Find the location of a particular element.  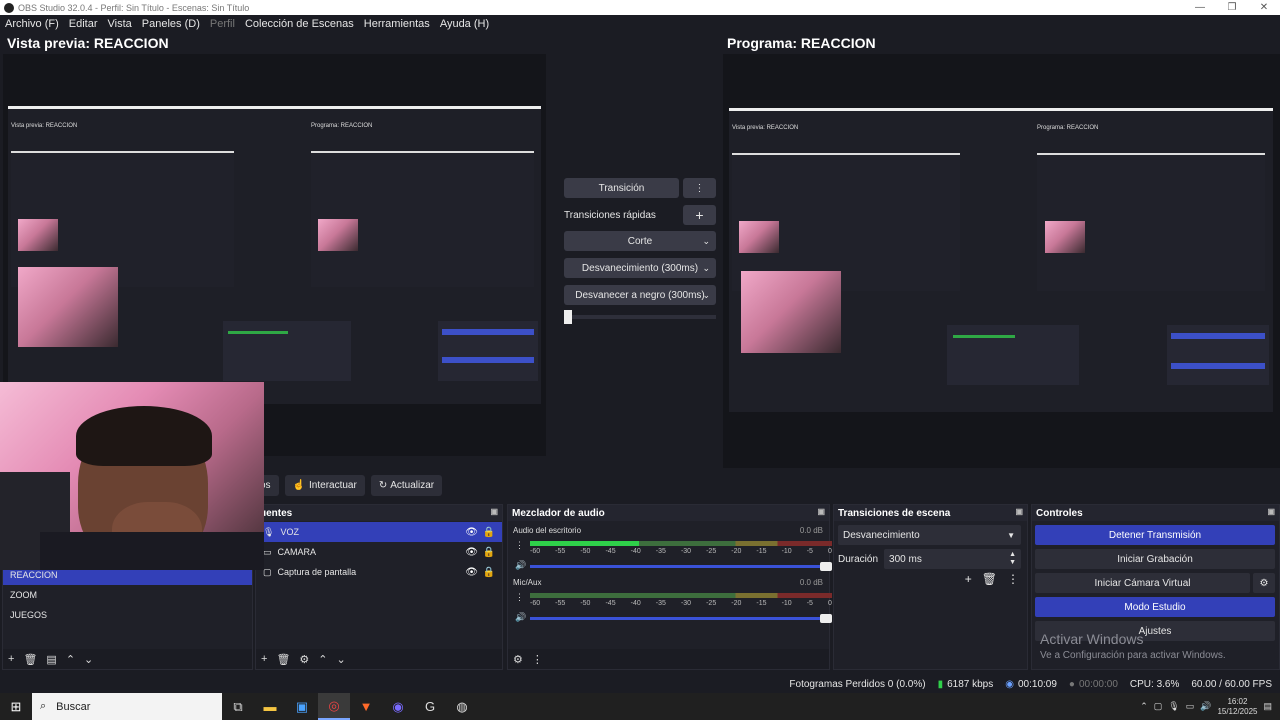

app-g-icon: G is located at coordinates (430, 706).